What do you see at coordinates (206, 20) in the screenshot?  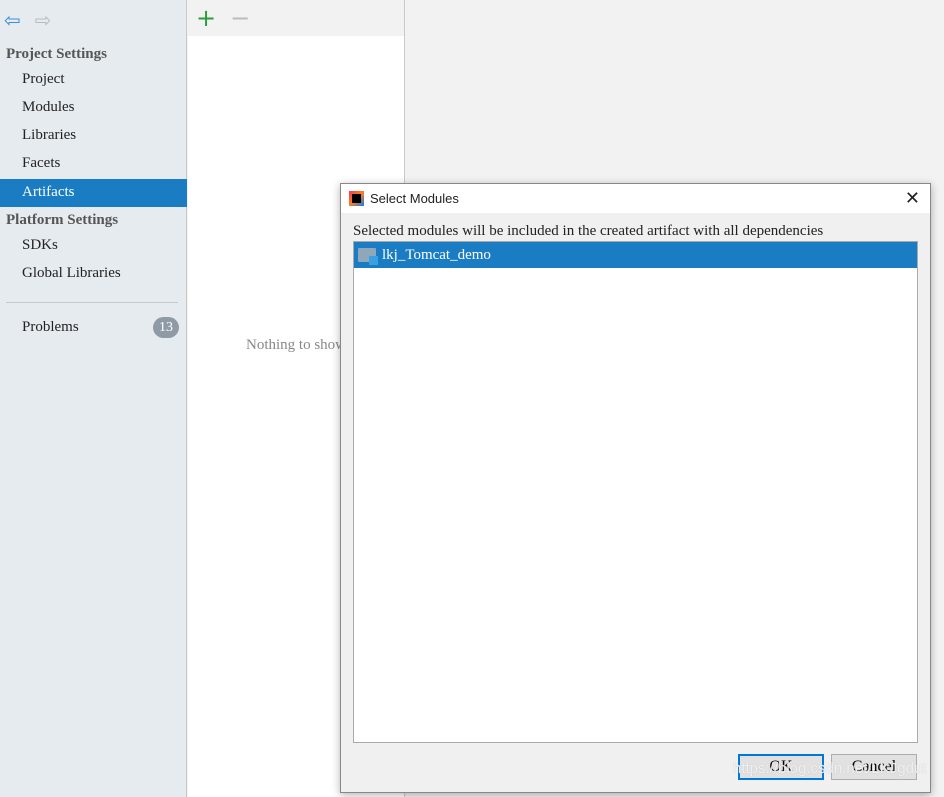 I see `add-icon: +` at bounding box center [206, 20].